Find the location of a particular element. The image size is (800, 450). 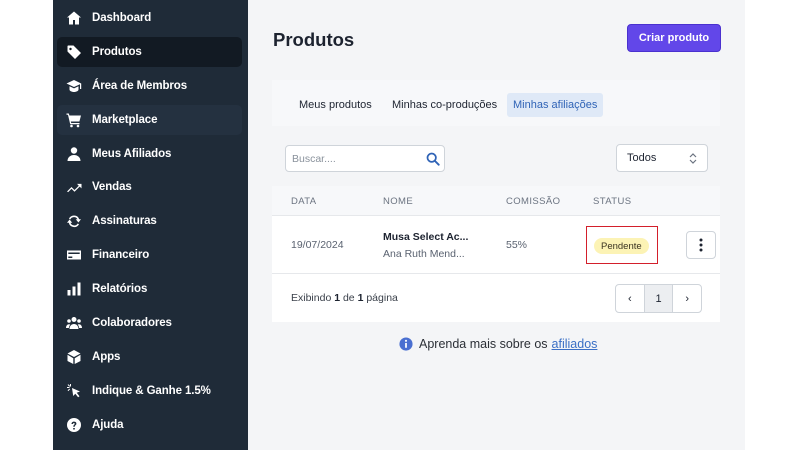

credit-card-icon is located at coordinates (73, 255).